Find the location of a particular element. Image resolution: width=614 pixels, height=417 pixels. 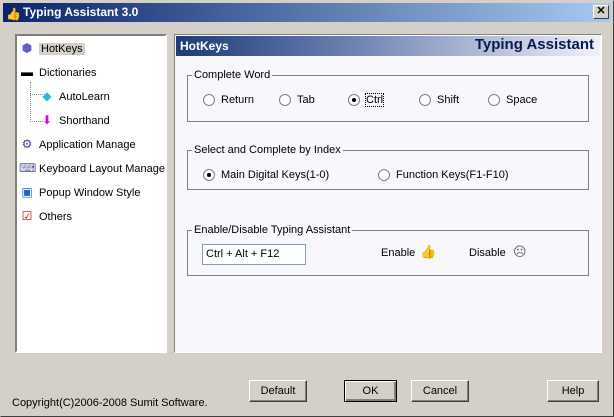

disable-label: Disable is located at coordinates (487, 253).